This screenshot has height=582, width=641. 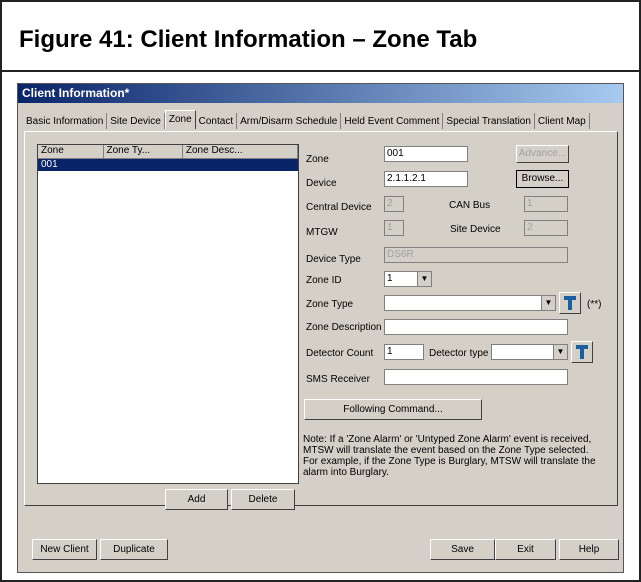 I want to click on new-client-button: New Client, so click(x=64, y=549).